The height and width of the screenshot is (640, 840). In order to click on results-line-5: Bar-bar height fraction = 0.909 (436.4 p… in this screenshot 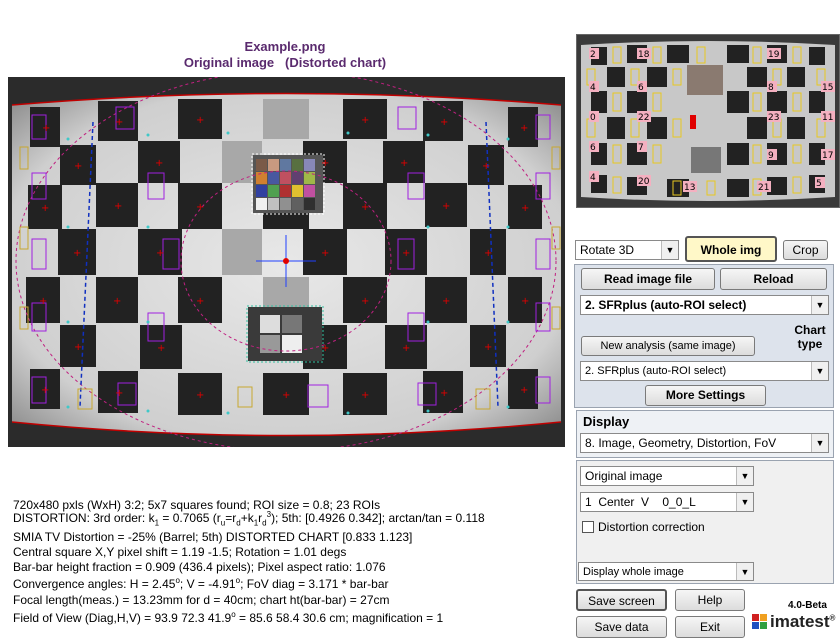, I will do `click(199, 567)`.